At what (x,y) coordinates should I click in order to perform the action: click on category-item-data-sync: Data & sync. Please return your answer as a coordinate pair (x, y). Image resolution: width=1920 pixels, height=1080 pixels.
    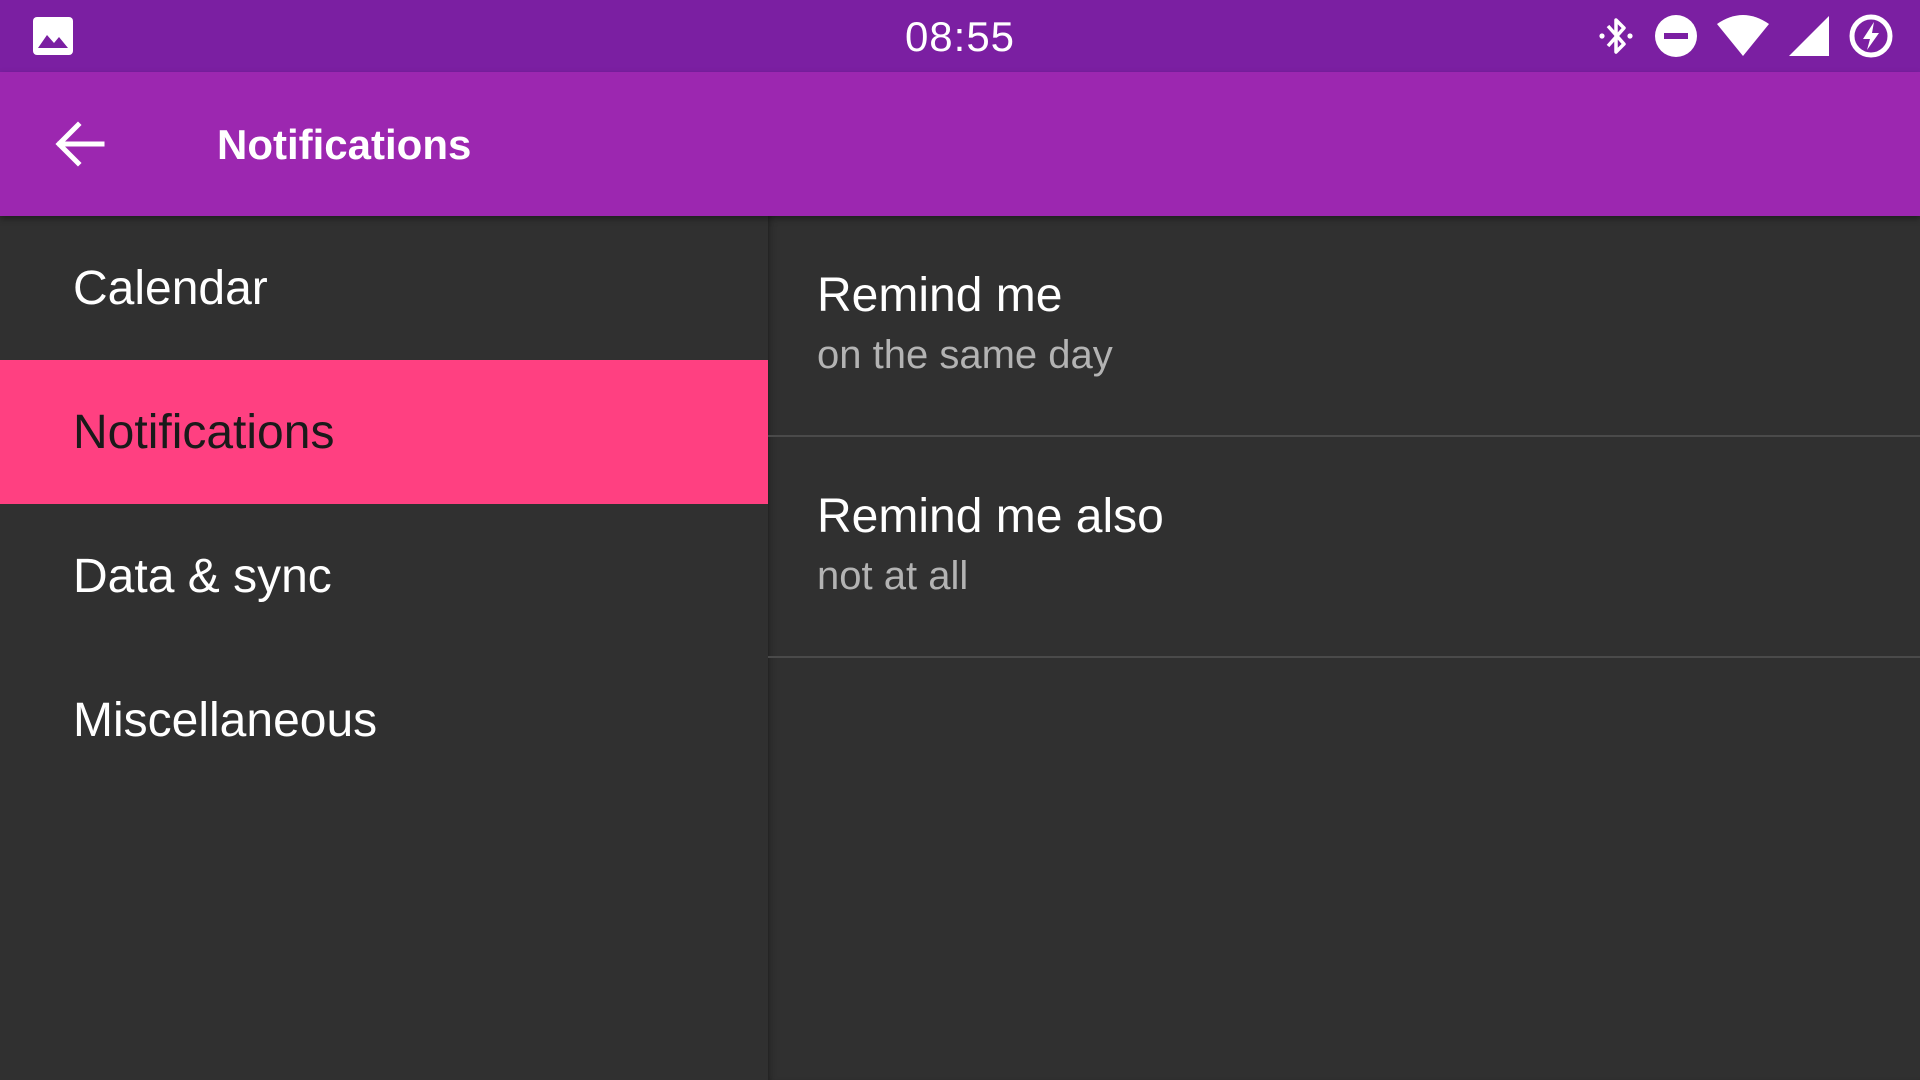
    Looking at the image, I should click on (384, 576).